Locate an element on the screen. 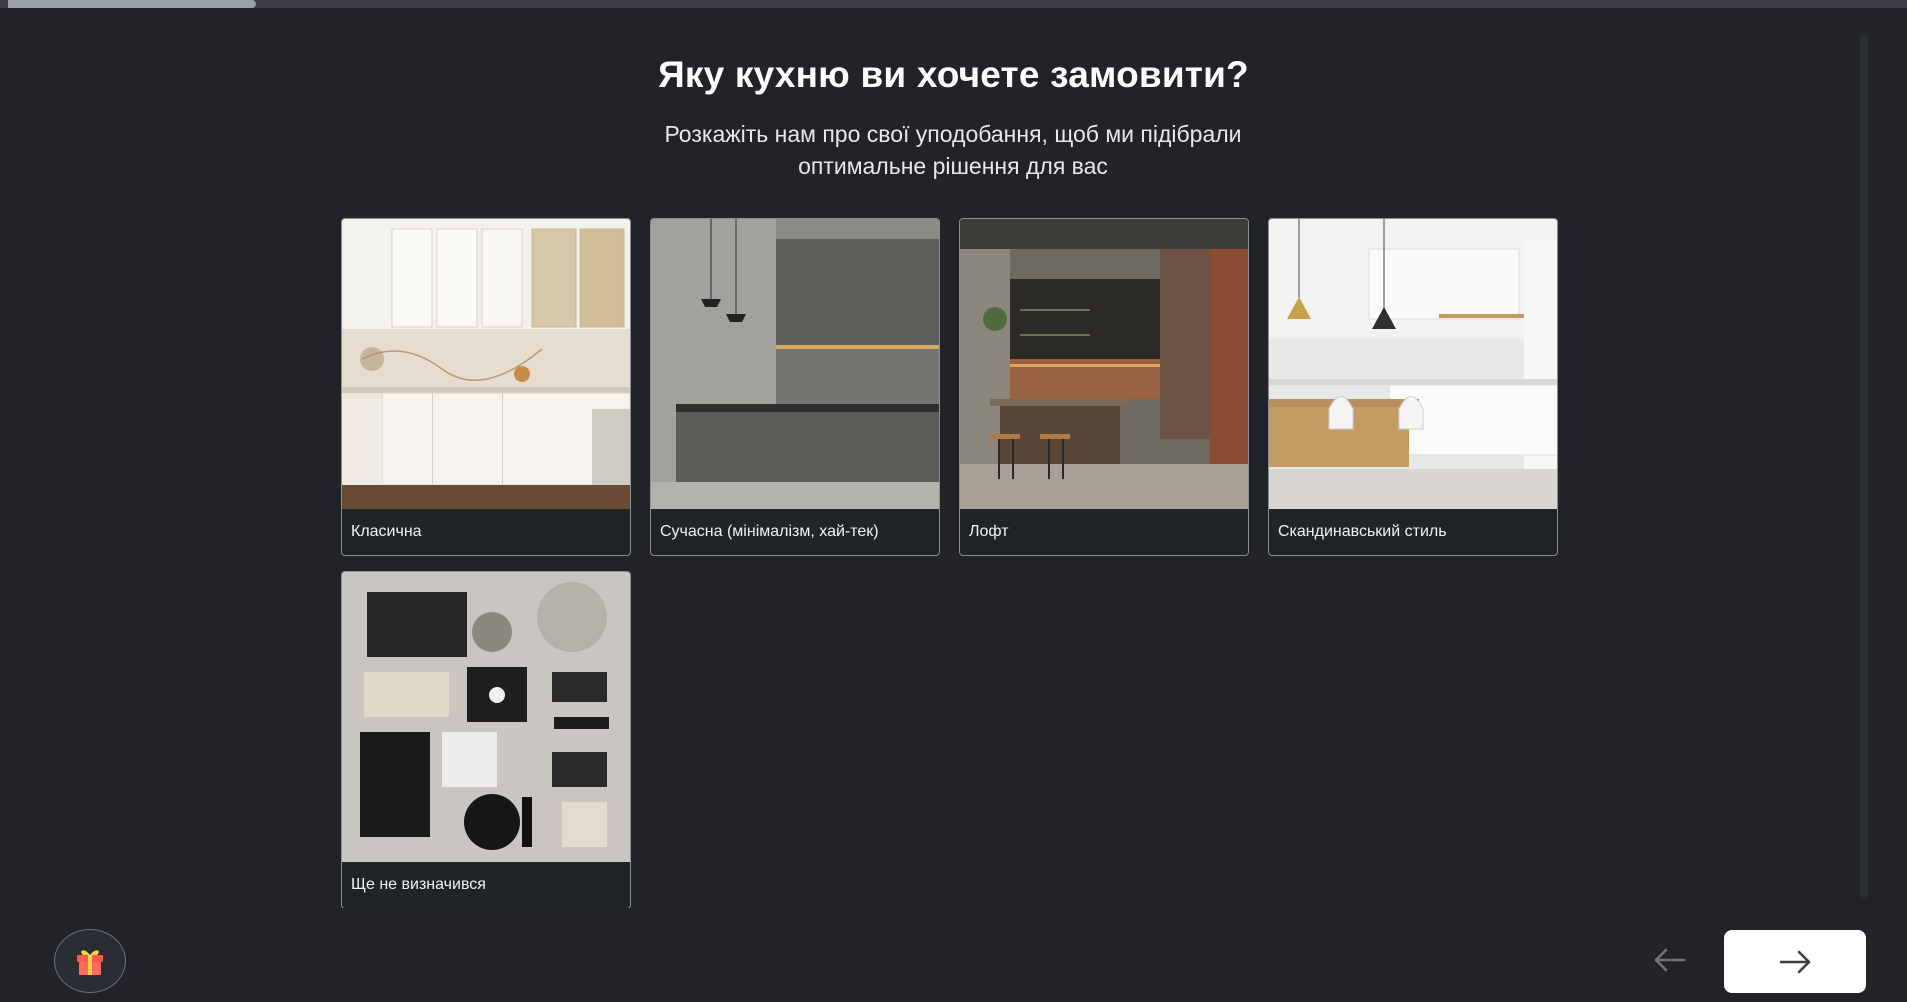  progress-bar is located at coordinates (953, 4).